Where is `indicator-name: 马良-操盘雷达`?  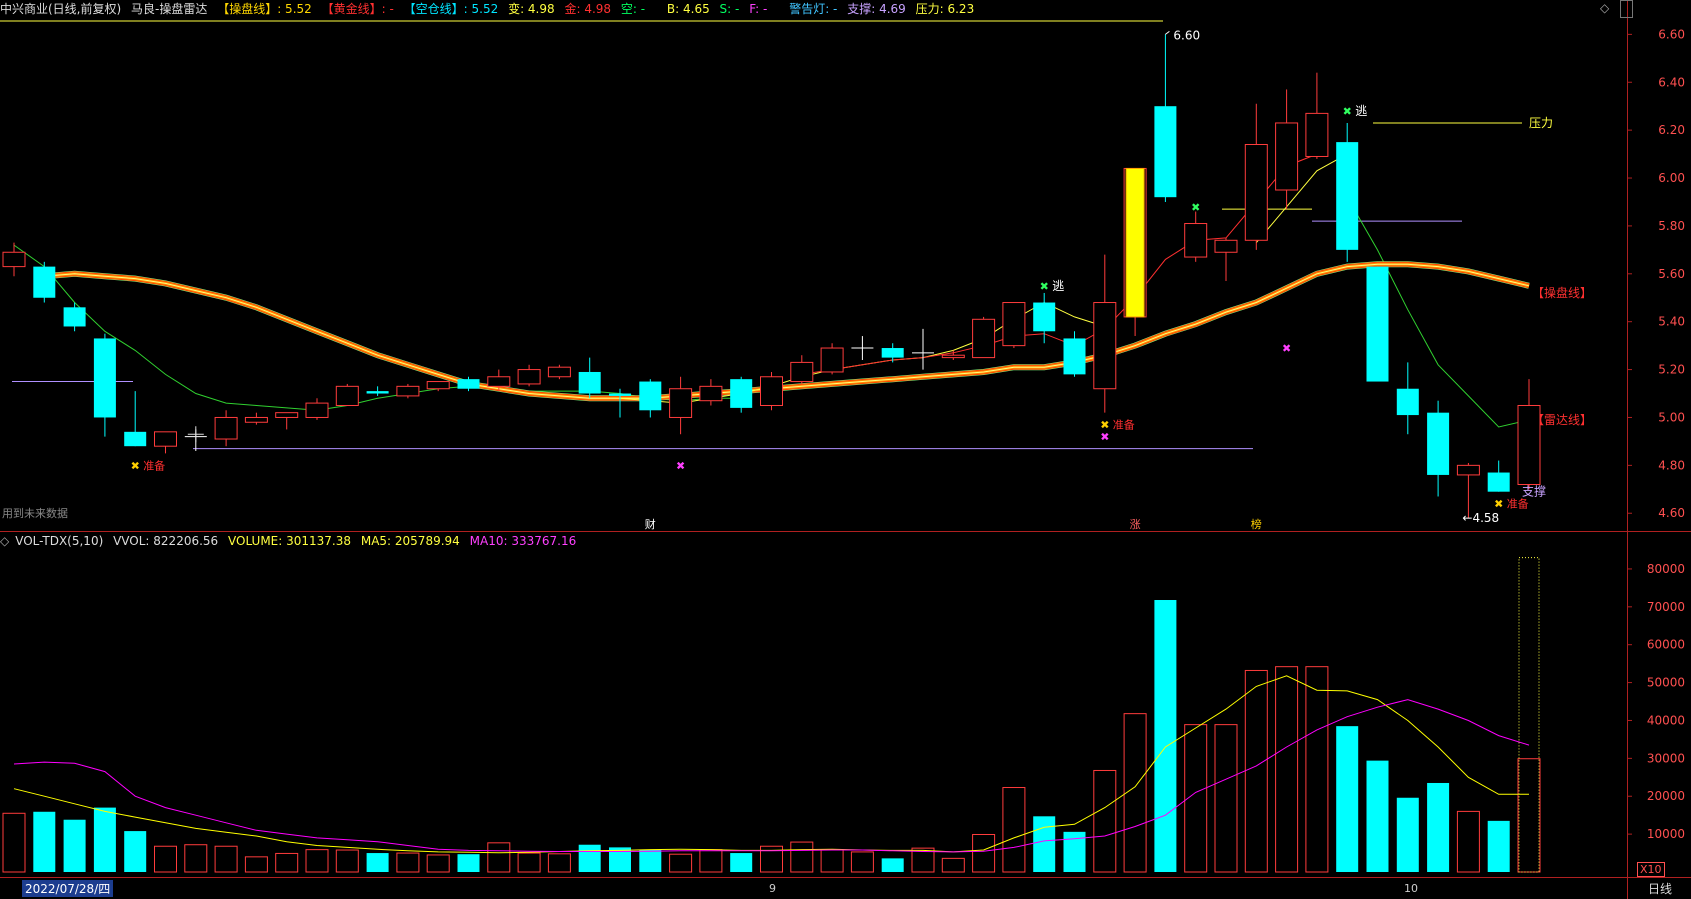
indicator-name: 马良-操盘雷达 is located at coordinates (169, 9).